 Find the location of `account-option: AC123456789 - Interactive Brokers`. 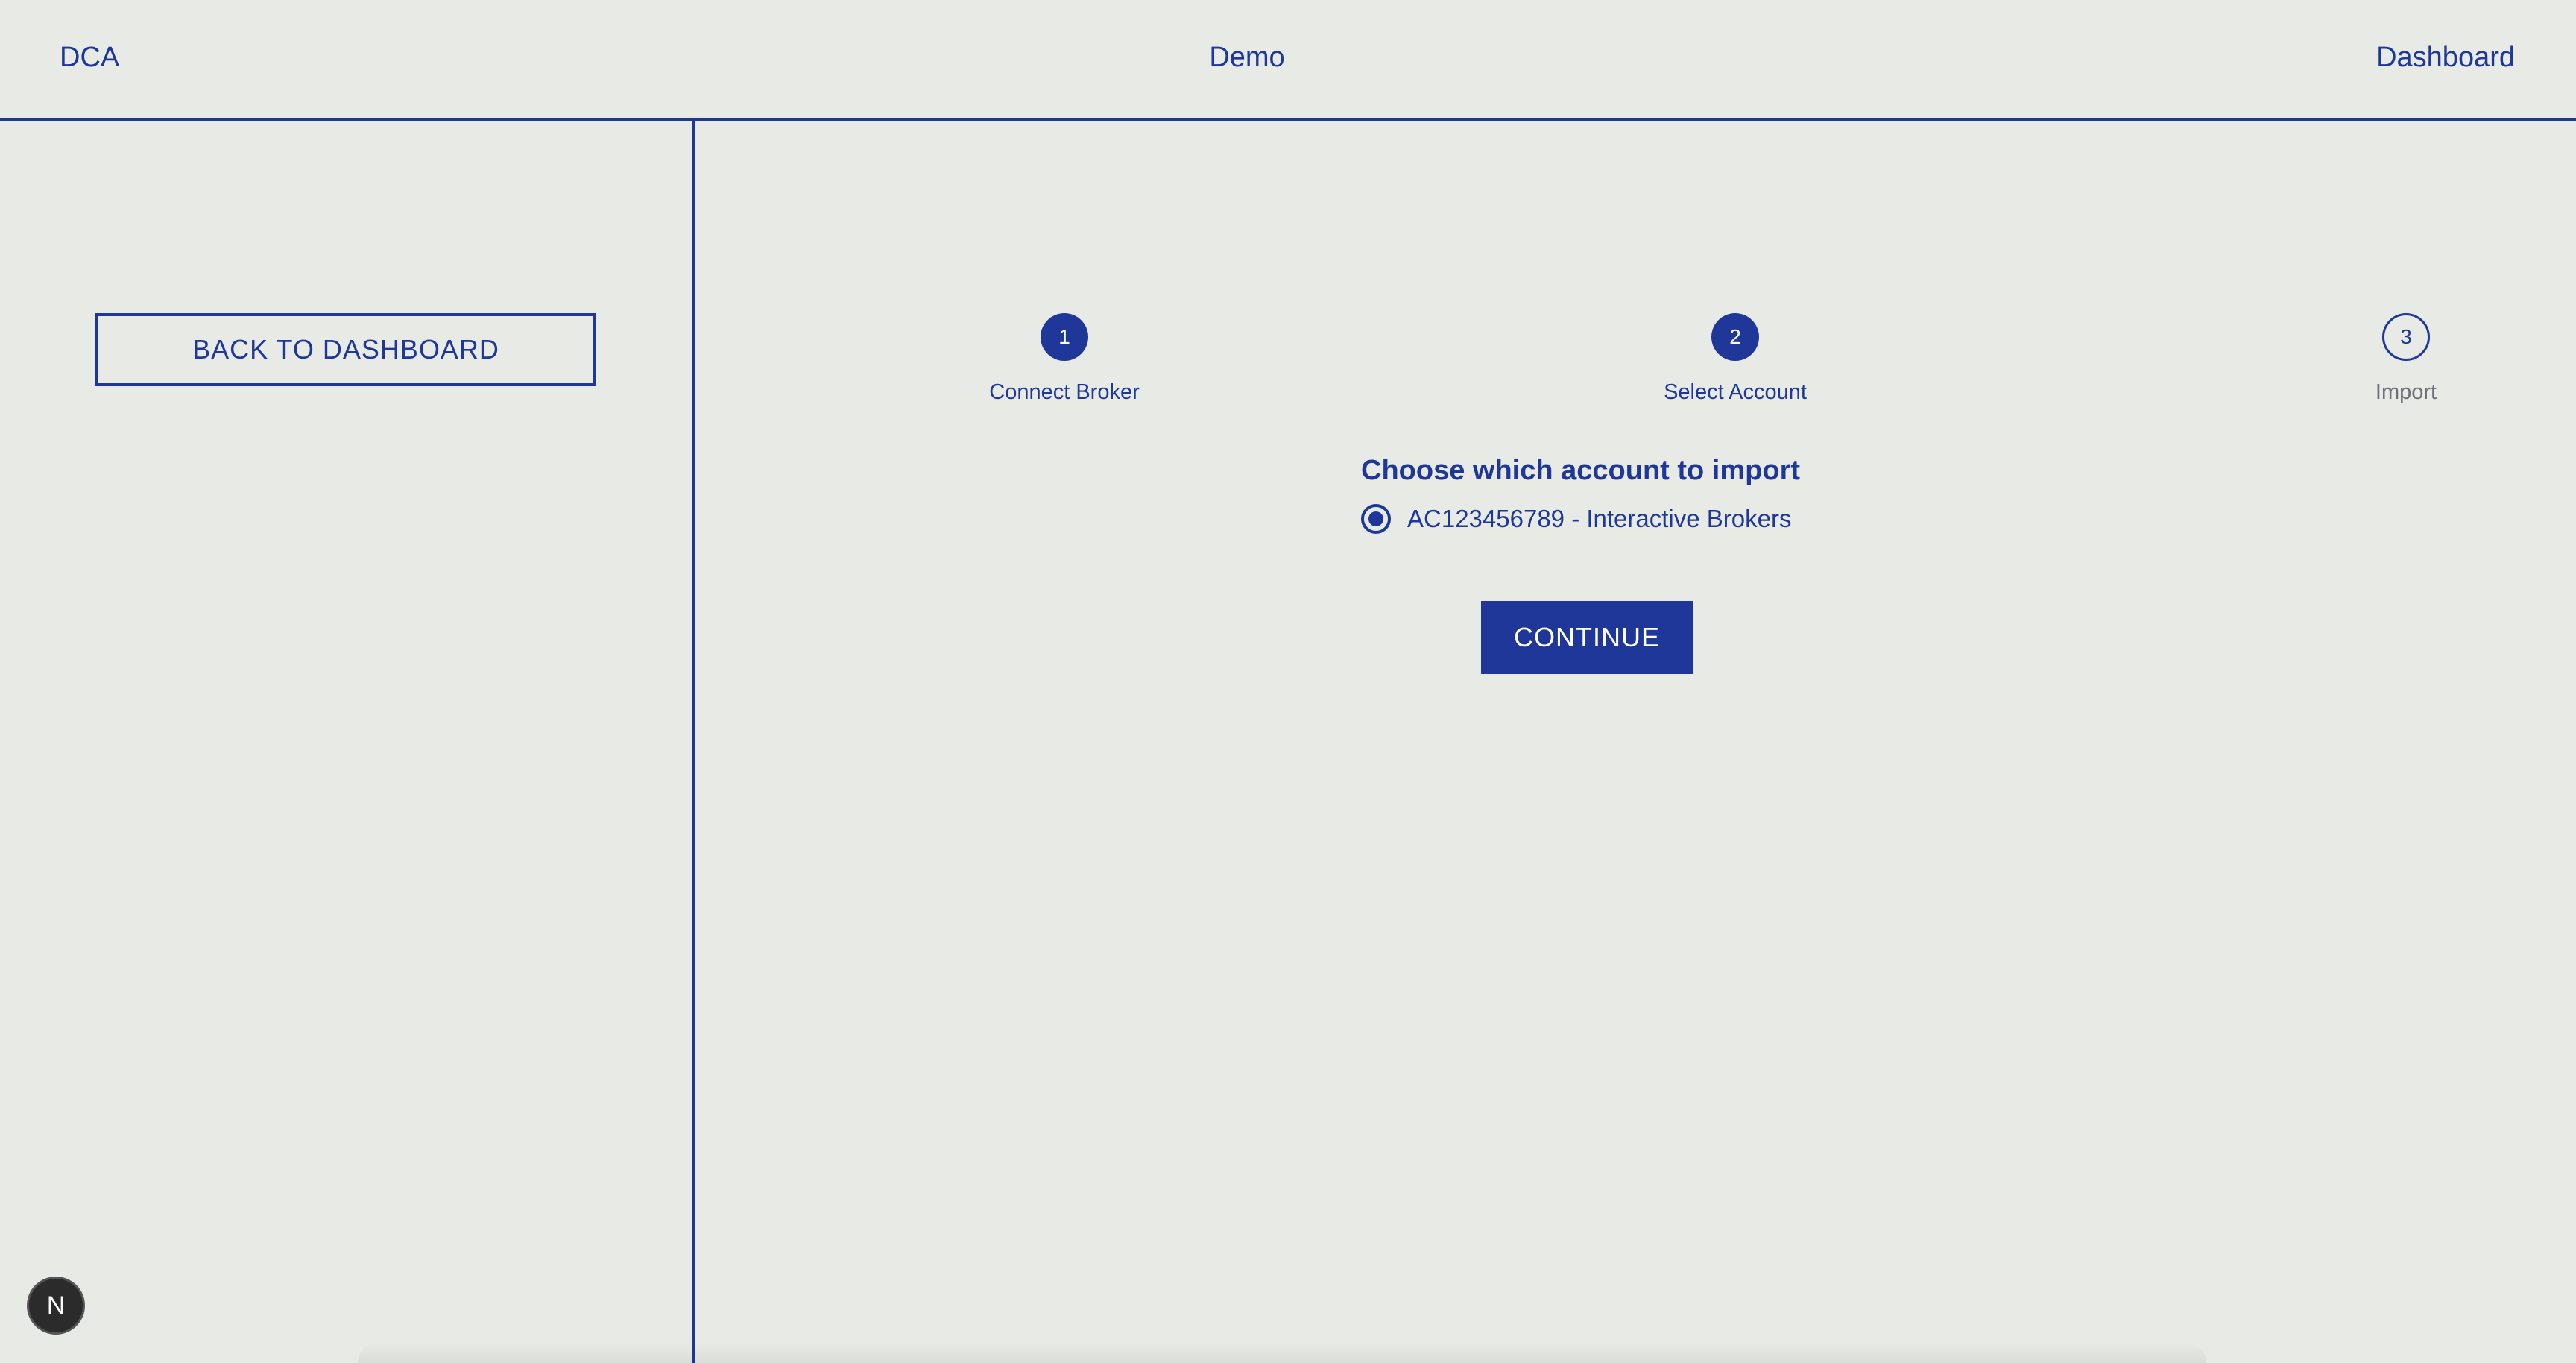

account-option: AC123456789 - Interactive Brokers is located at coordinates (1576, 519).